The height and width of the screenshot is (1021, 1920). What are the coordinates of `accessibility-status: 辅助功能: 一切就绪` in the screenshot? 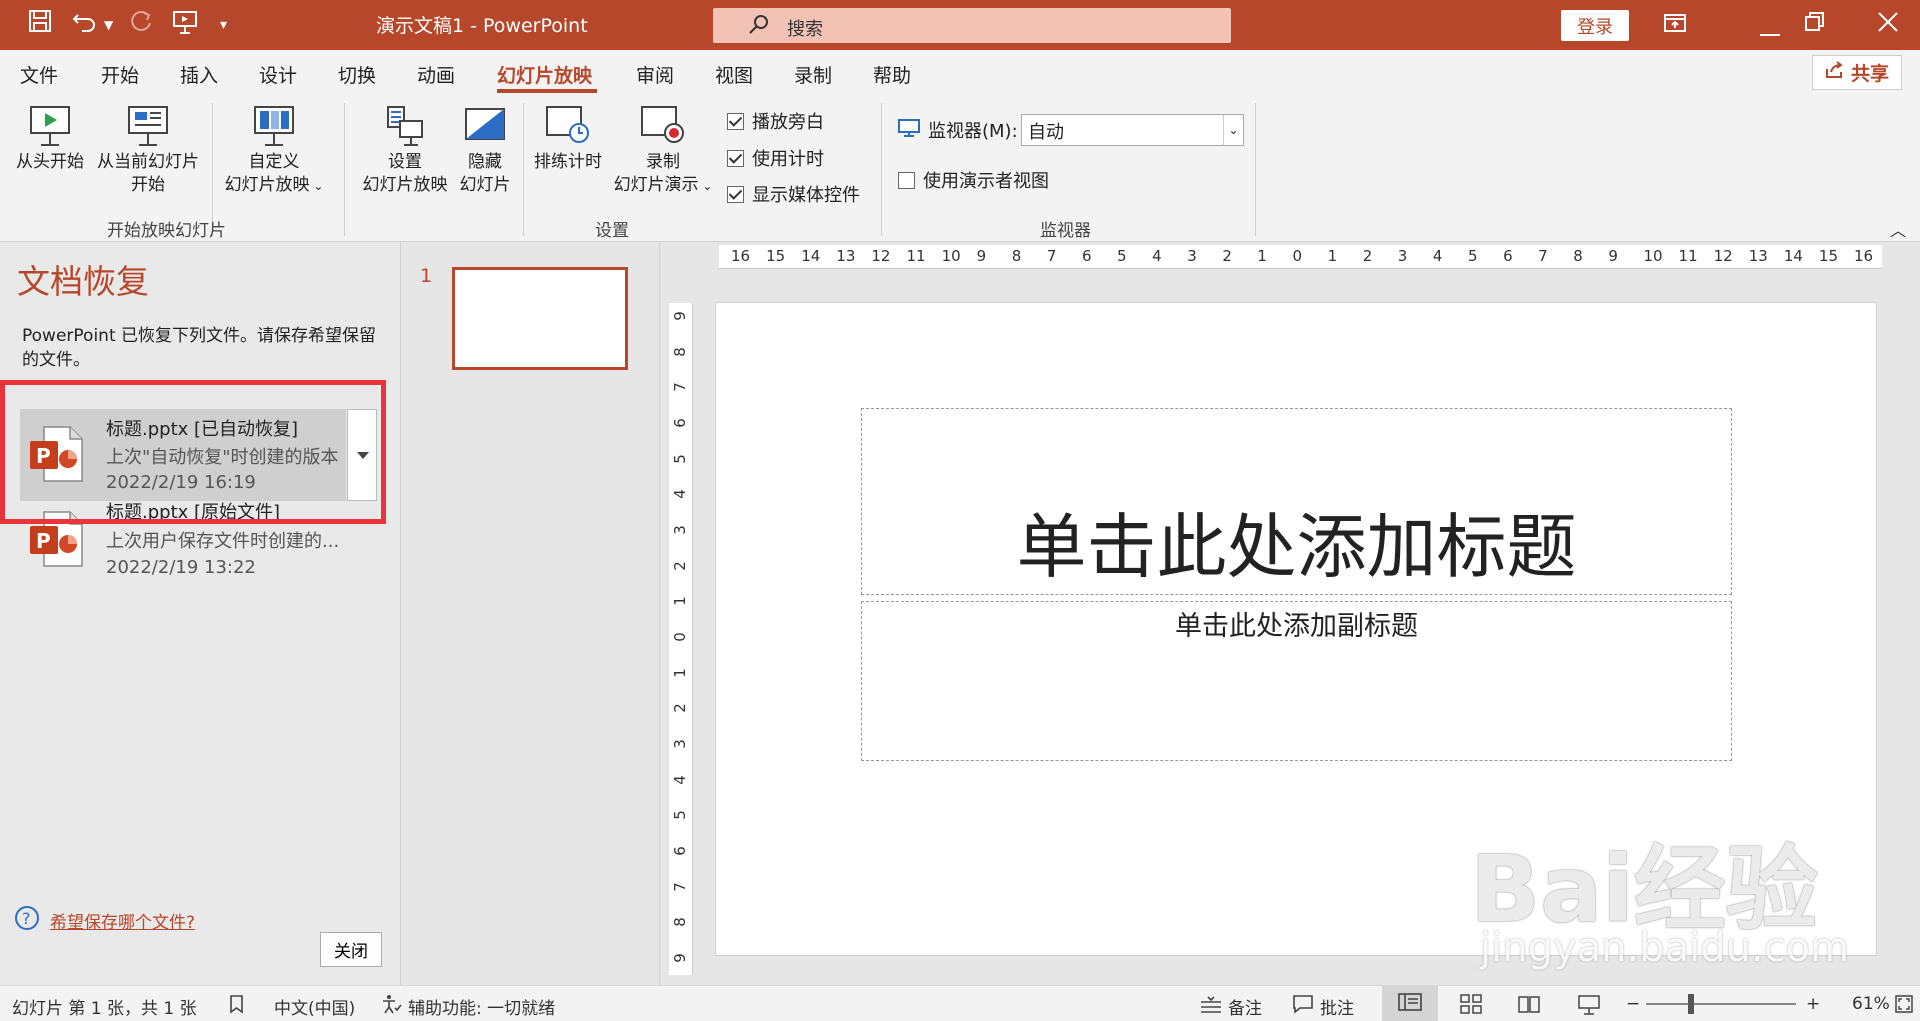 It's located at (467, 1006).